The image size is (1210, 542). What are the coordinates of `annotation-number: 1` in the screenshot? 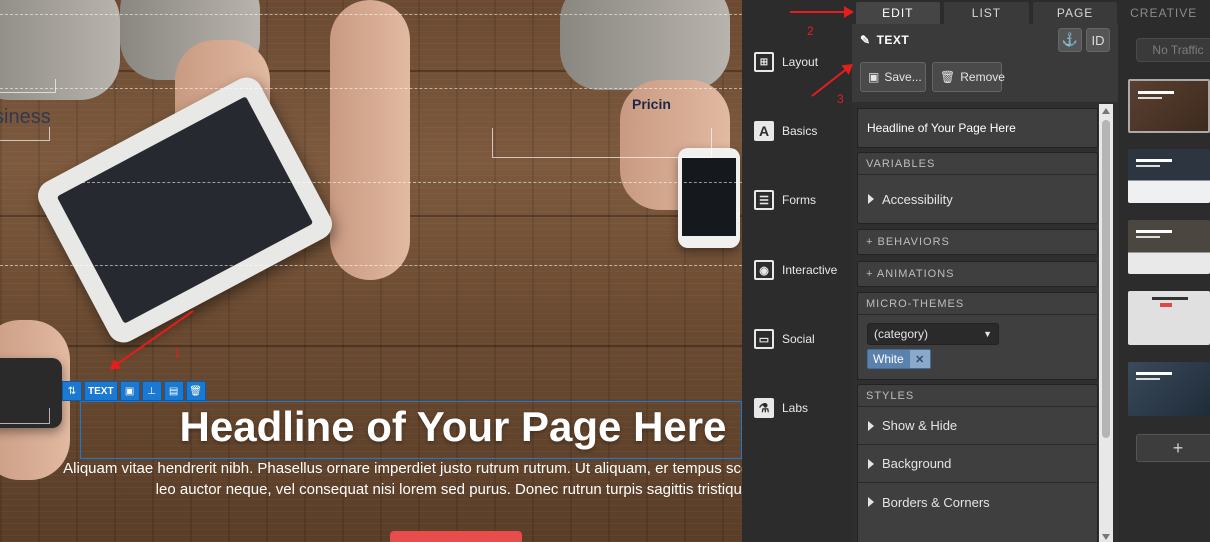 It's located at (177, 353).